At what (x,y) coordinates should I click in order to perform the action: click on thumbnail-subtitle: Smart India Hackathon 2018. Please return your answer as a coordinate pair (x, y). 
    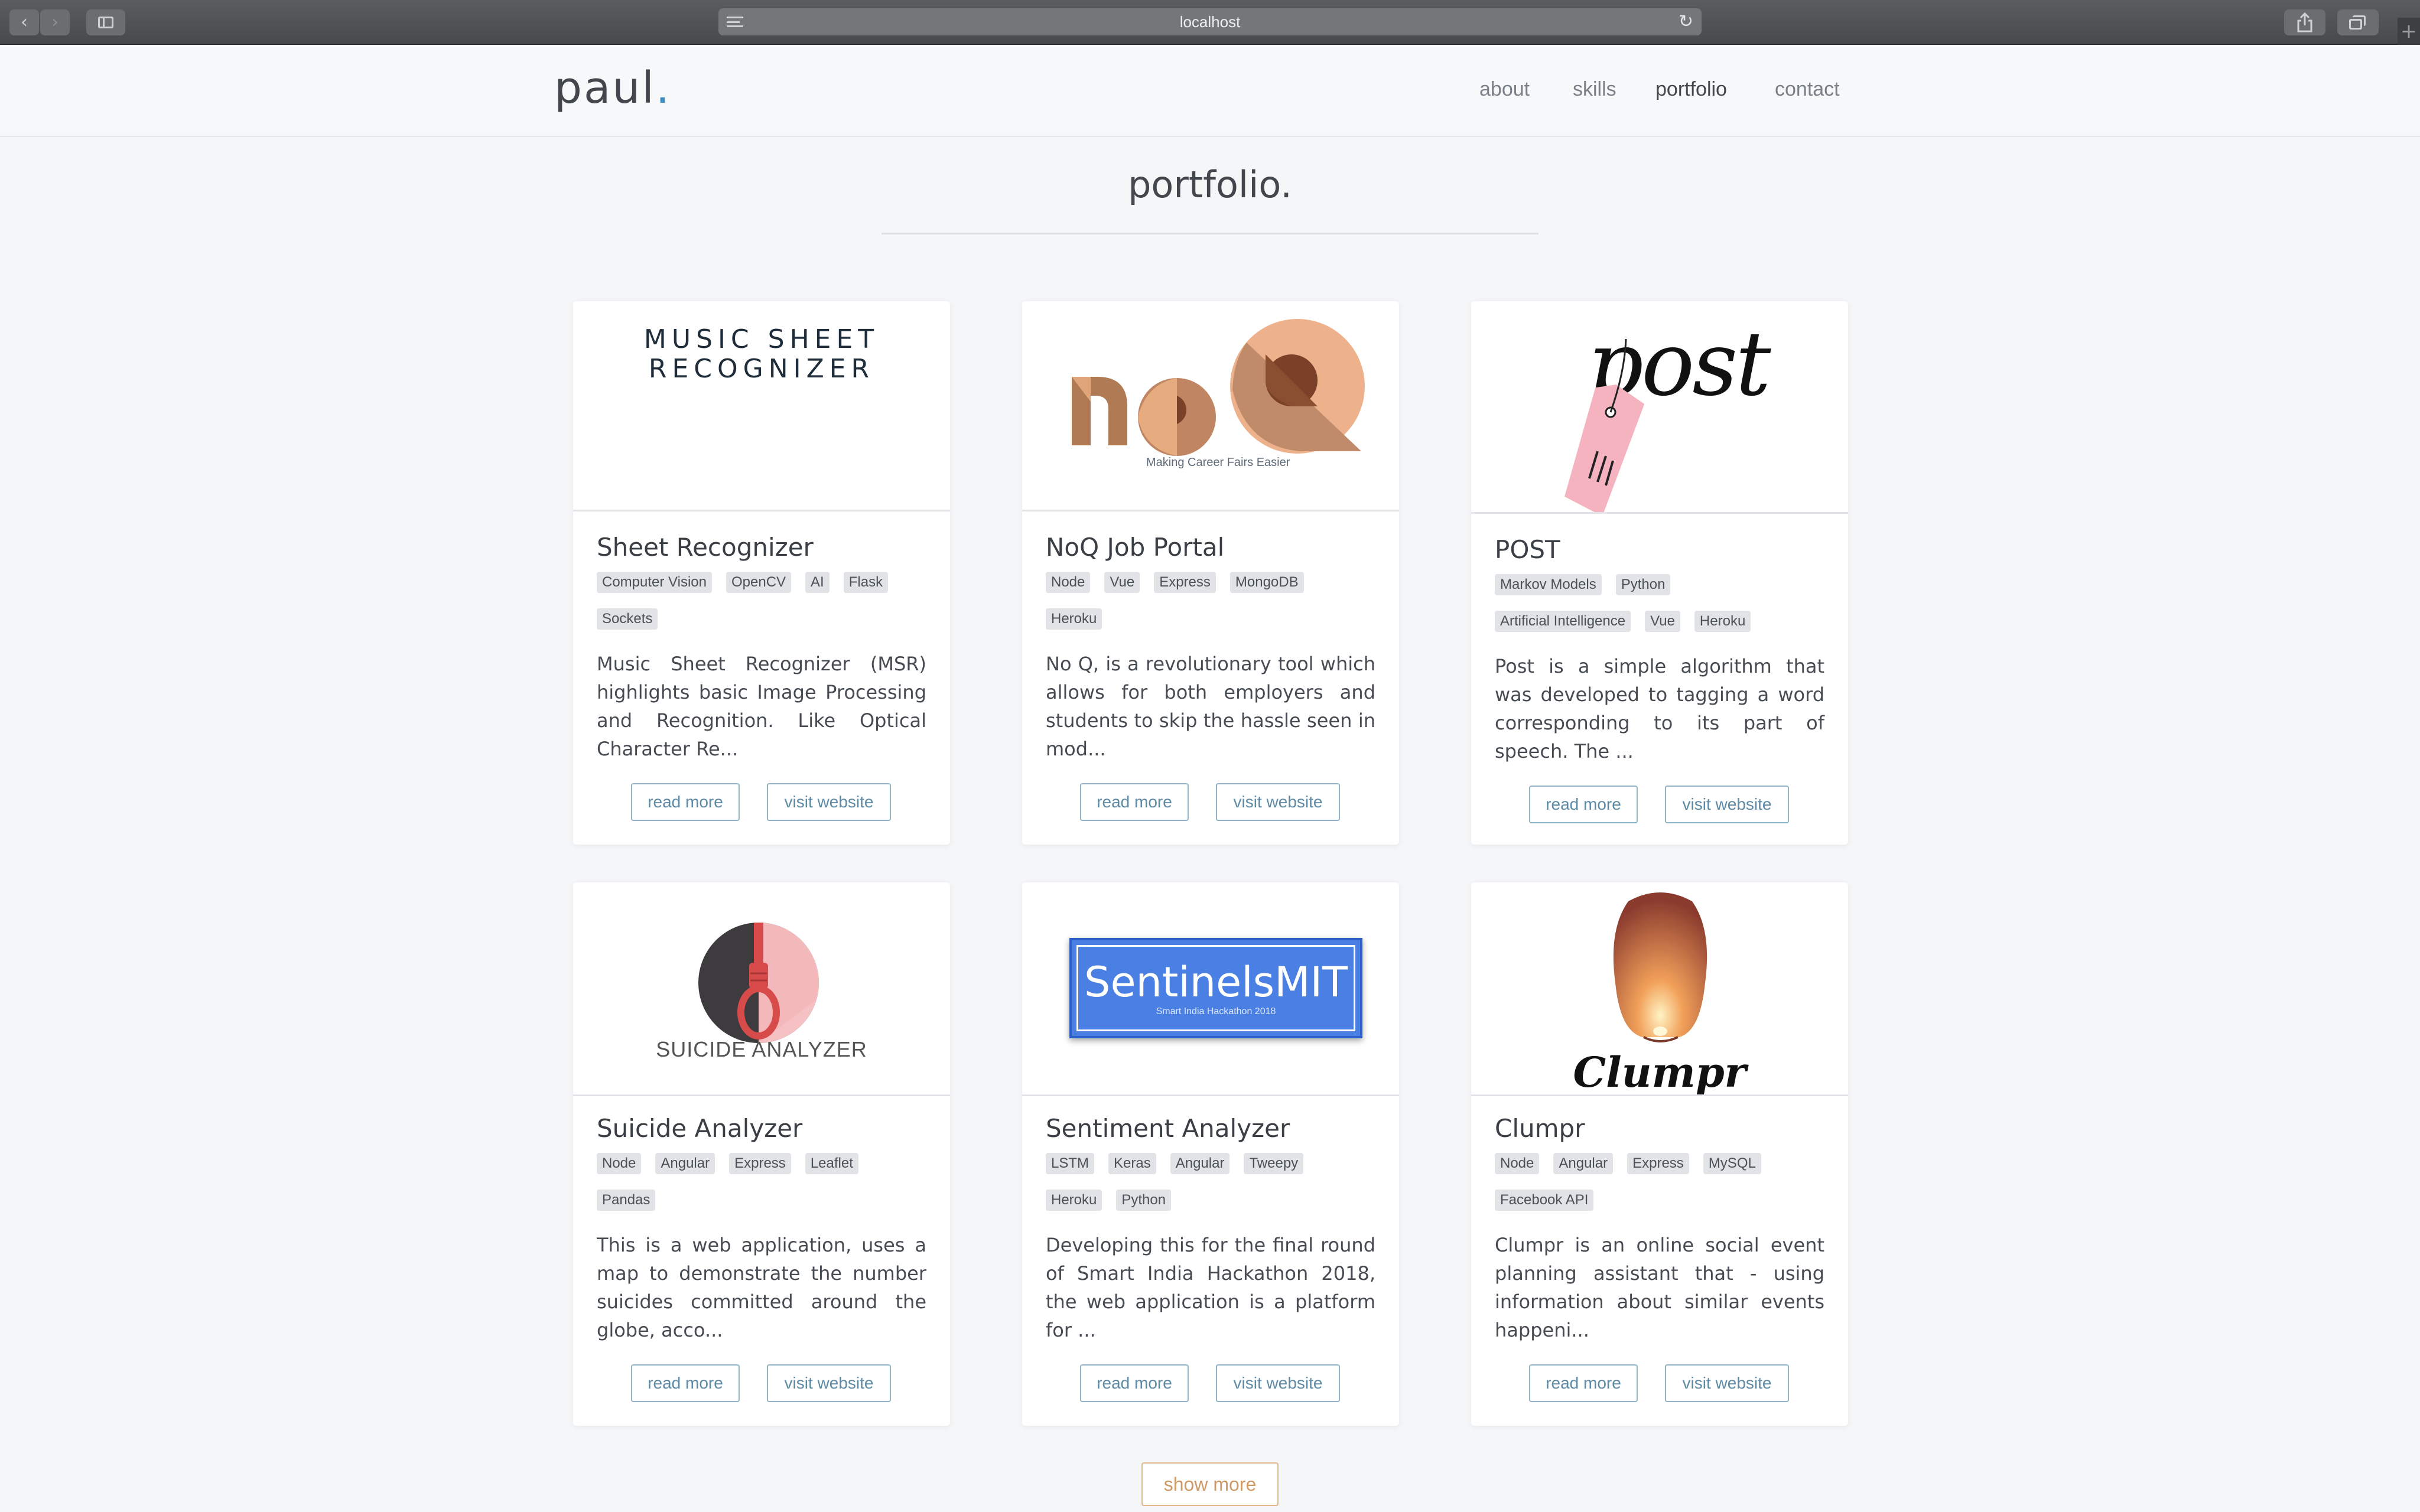
    Looking at the image, I should click on (1216, 1011).